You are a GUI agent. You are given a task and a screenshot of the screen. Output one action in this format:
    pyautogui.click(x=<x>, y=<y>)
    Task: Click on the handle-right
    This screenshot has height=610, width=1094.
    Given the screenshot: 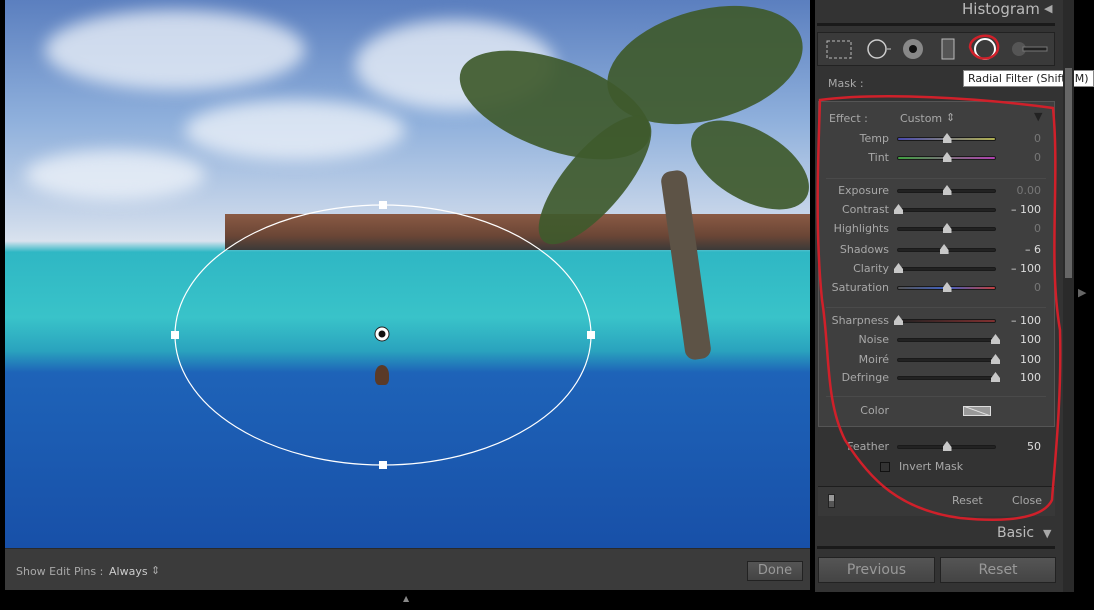 What is the action you would take?
    pyautogui.click(x=591, y=335)
    